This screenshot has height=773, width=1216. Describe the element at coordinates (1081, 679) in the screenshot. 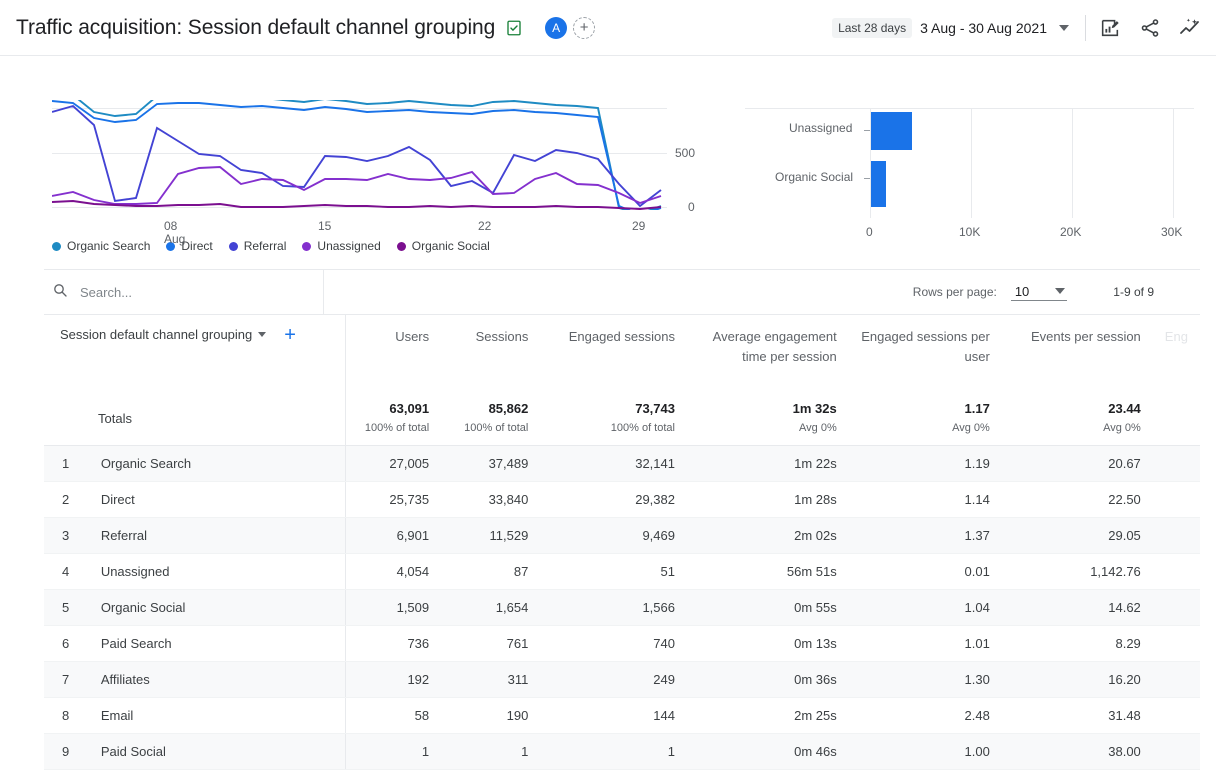

I see `row-events-per-session: 16.20` at that location.